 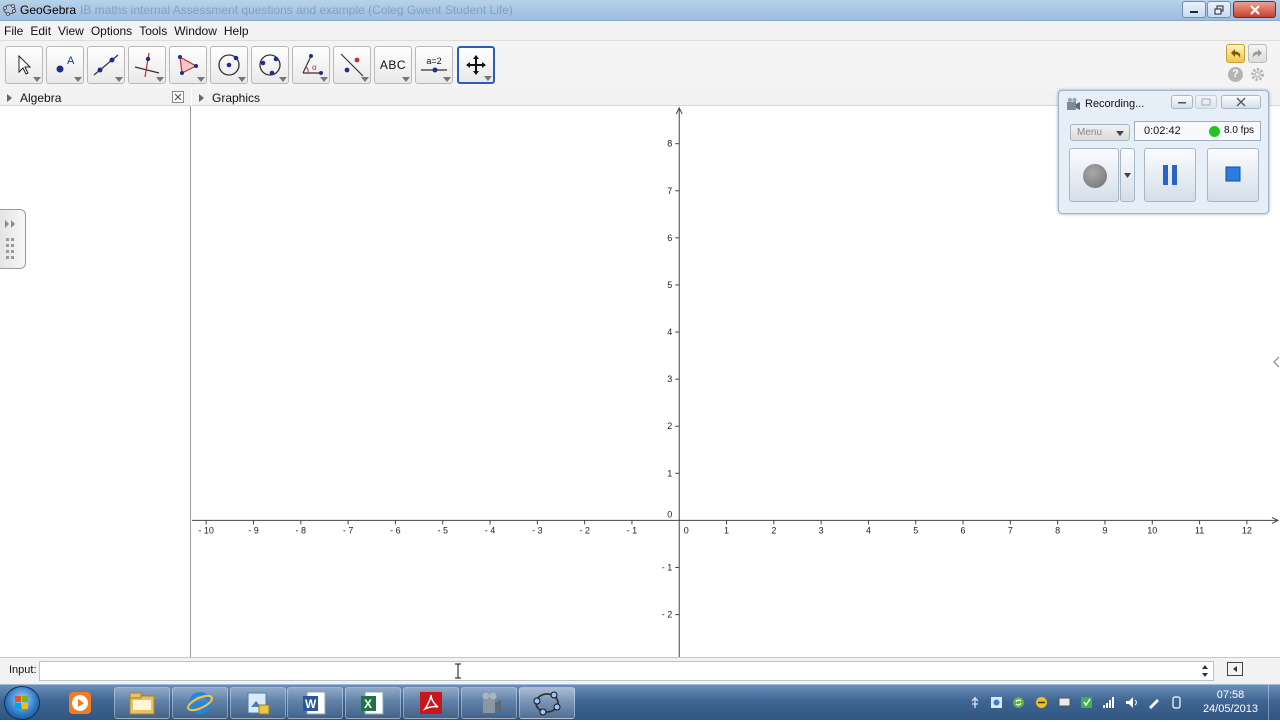 I want to click on taskbar-file-explorer, so click(x=142, y=703).